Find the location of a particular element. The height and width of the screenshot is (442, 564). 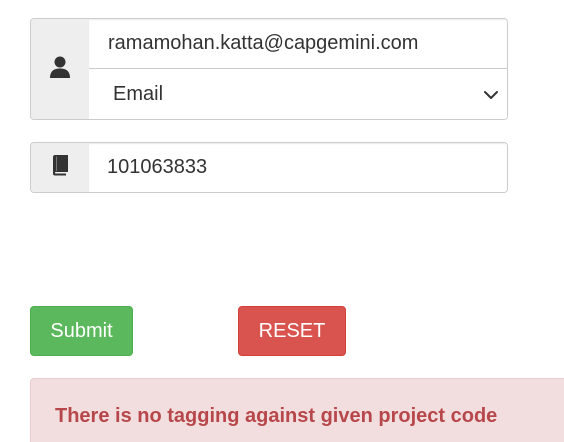

project-code-input-group: 101063833 is located at coordinates (269, 167).